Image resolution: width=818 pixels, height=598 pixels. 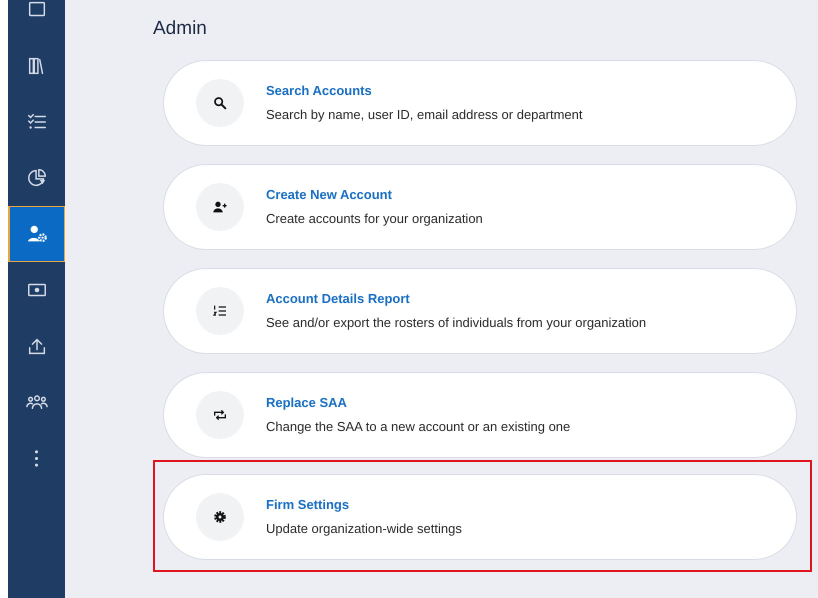 What do you see at coordinates (220, 206) in the screenshot?
I see `user-plus-icon` at bounding box center [220, 206].